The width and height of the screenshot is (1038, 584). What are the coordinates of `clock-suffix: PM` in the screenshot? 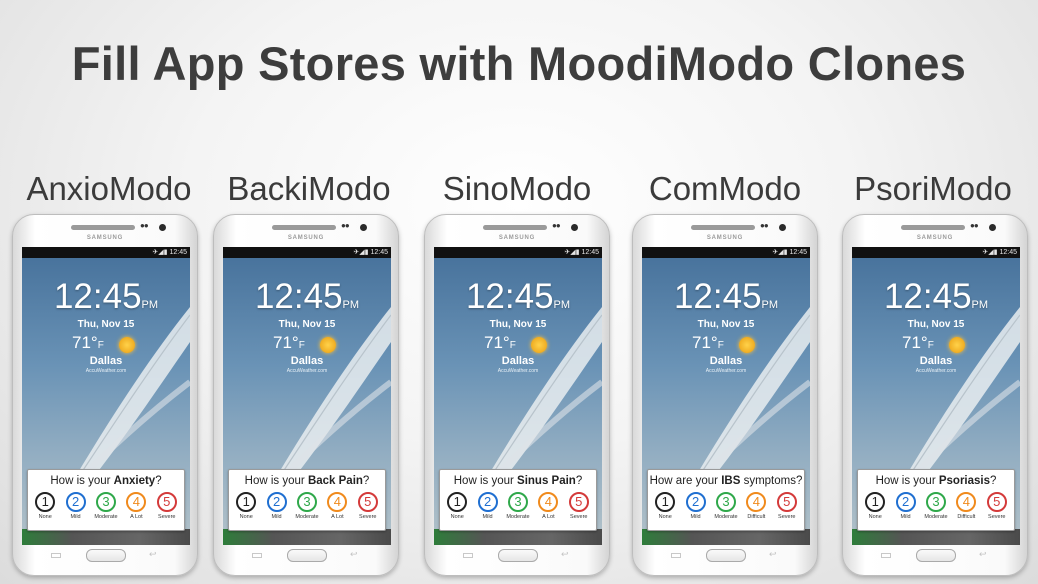 It's located at (562, 305).